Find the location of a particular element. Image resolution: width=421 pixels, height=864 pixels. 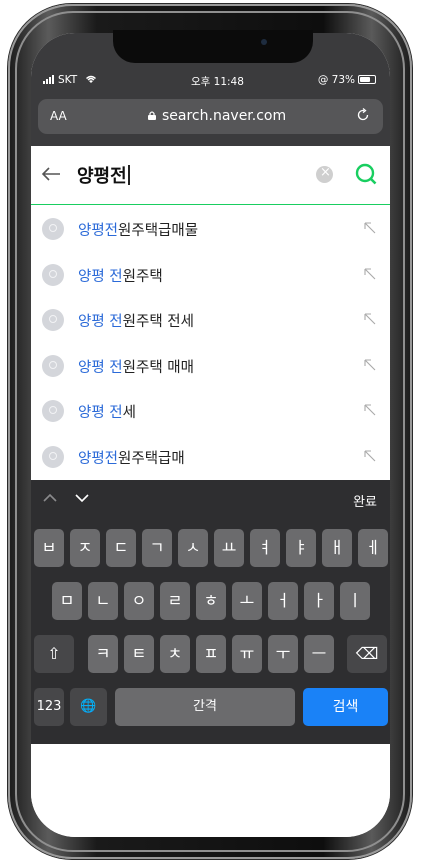

key: ㅋ is located at coordinates (103, 654).